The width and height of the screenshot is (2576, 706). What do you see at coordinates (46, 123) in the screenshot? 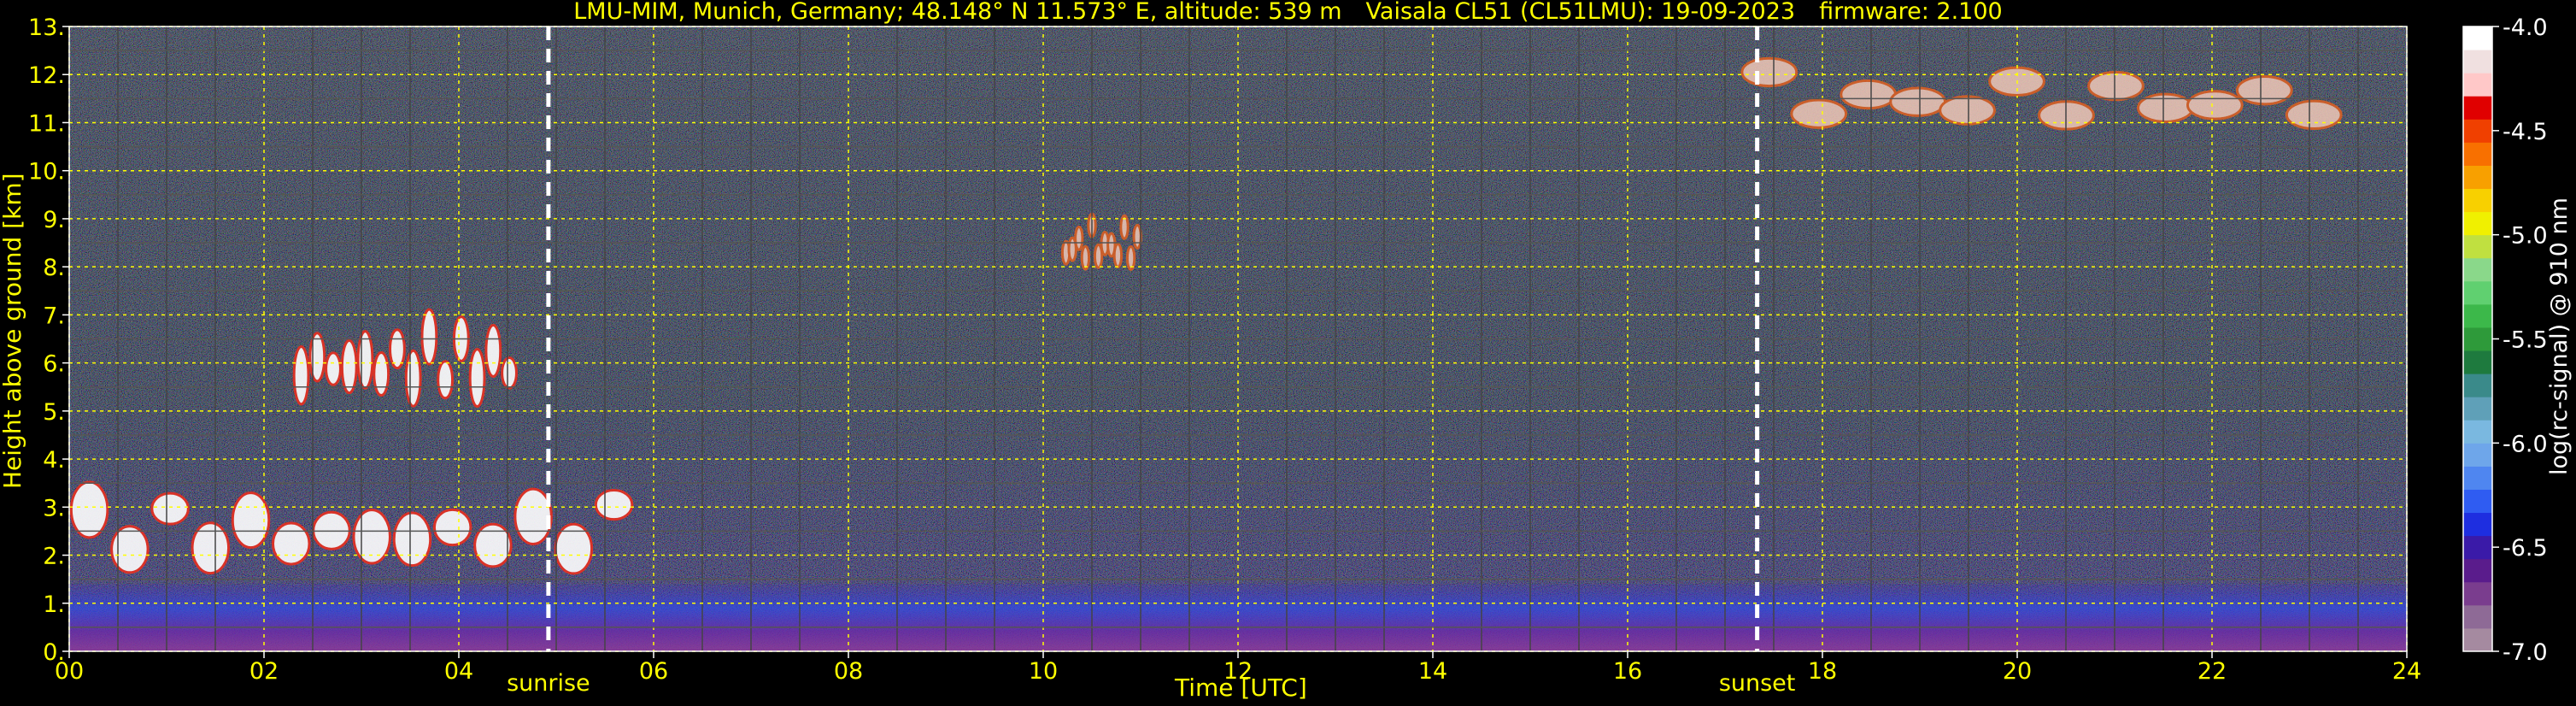
I see `y-tick-label: 11.` at bounding box center [46, 123].